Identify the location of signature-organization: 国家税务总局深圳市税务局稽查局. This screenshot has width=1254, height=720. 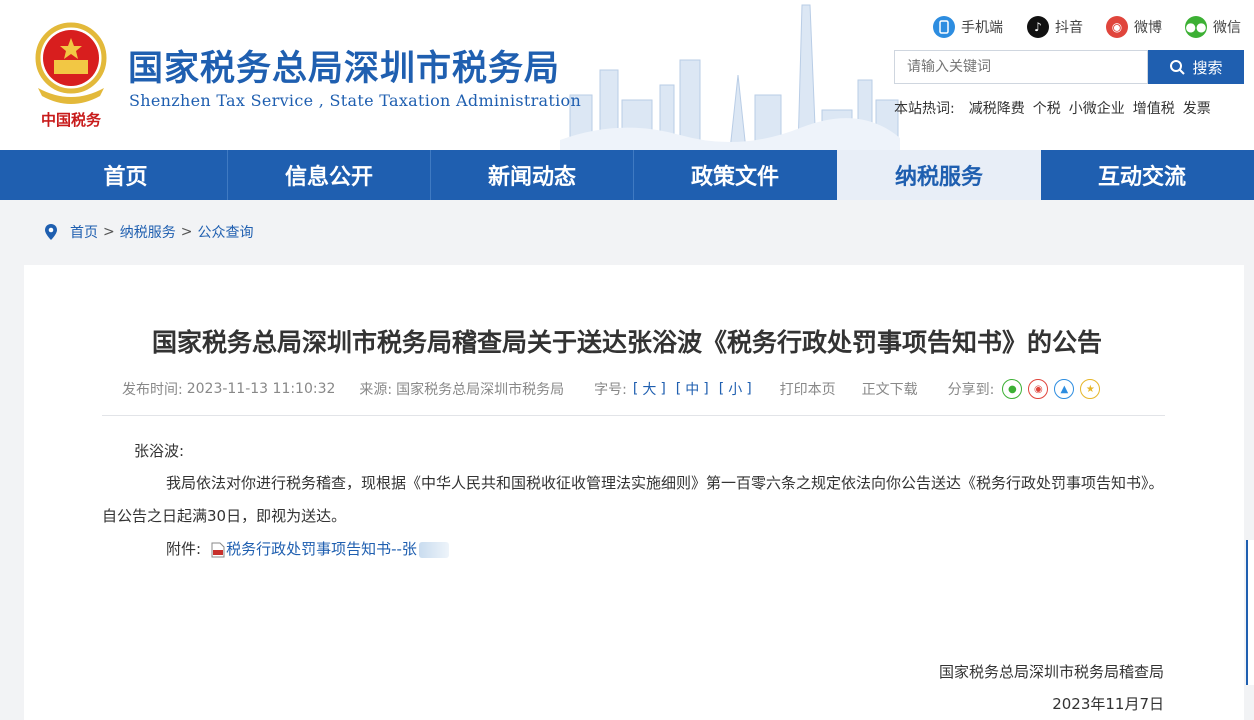
(1051, 672).